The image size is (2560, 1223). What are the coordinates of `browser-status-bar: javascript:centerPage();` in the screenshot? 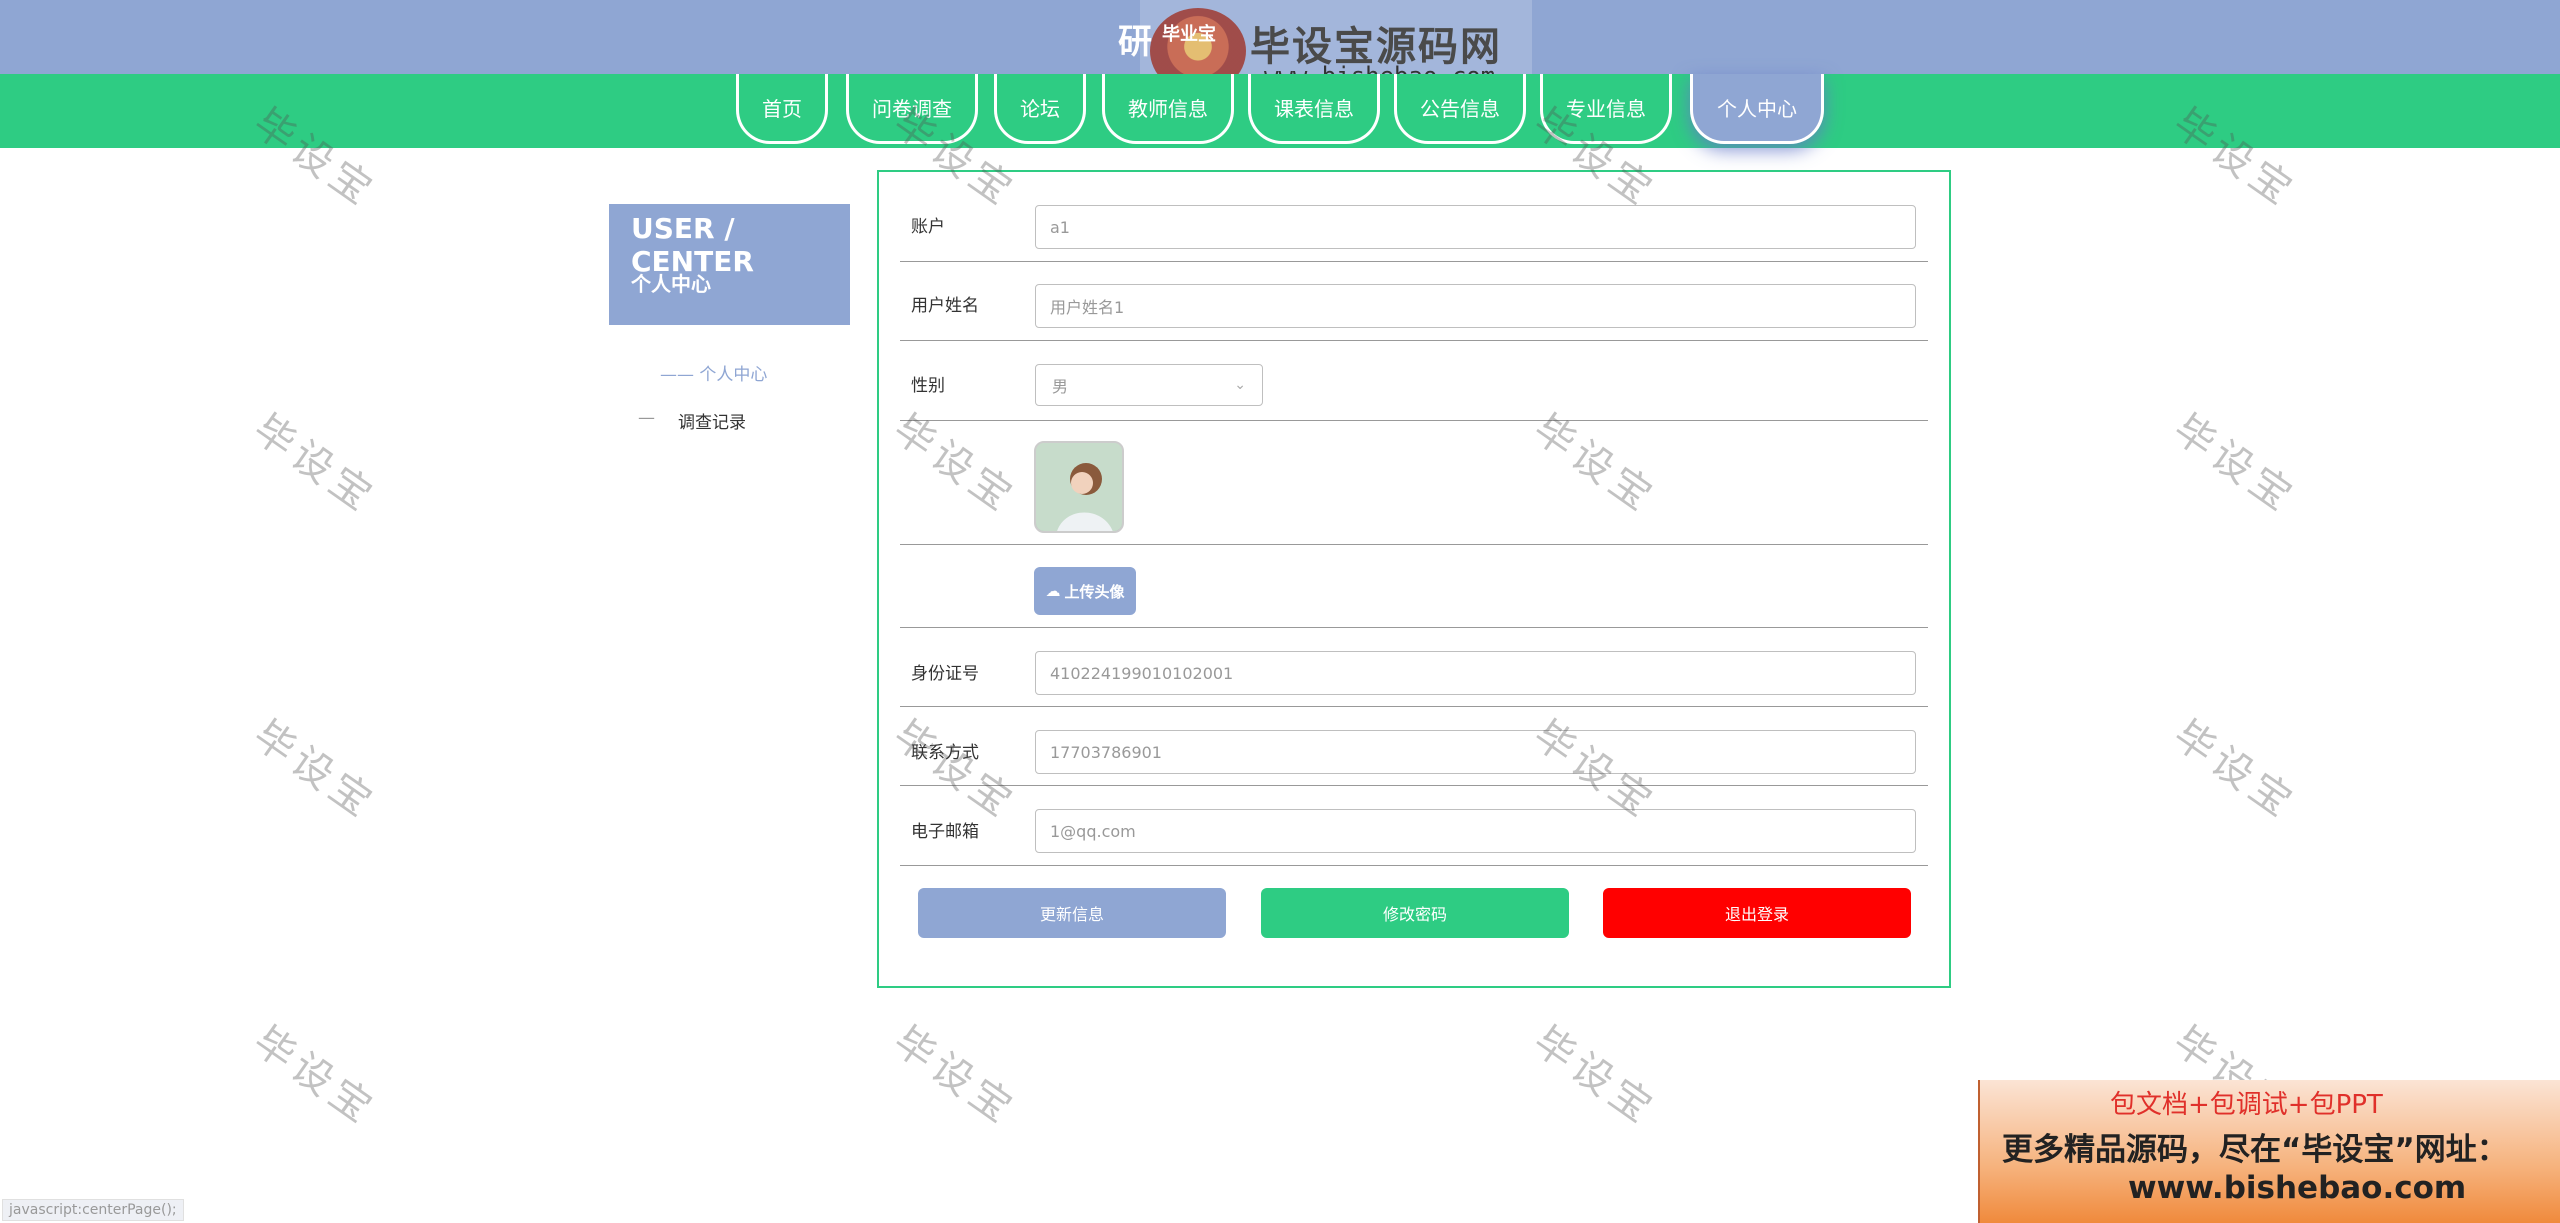 It's located at (93, 1210).